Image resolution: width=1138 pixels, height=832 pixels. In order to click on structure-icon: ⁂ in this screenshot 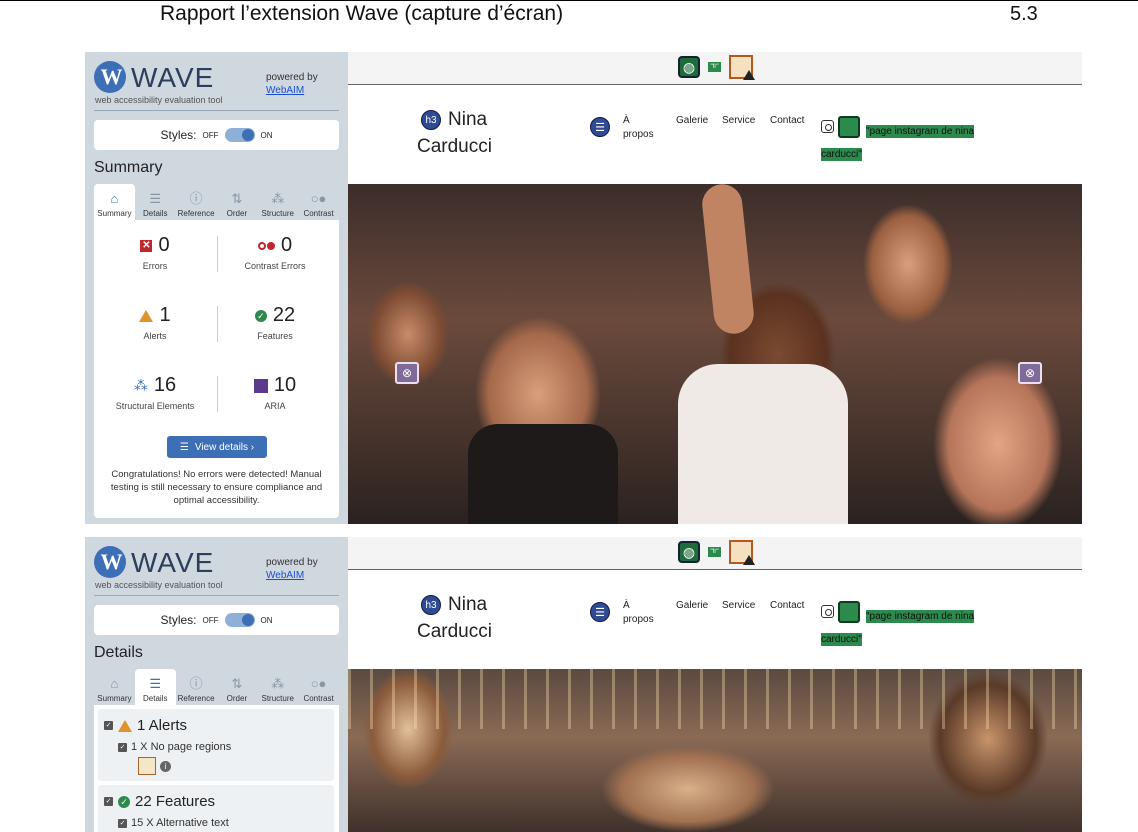, I will do `click(278, 683)`.